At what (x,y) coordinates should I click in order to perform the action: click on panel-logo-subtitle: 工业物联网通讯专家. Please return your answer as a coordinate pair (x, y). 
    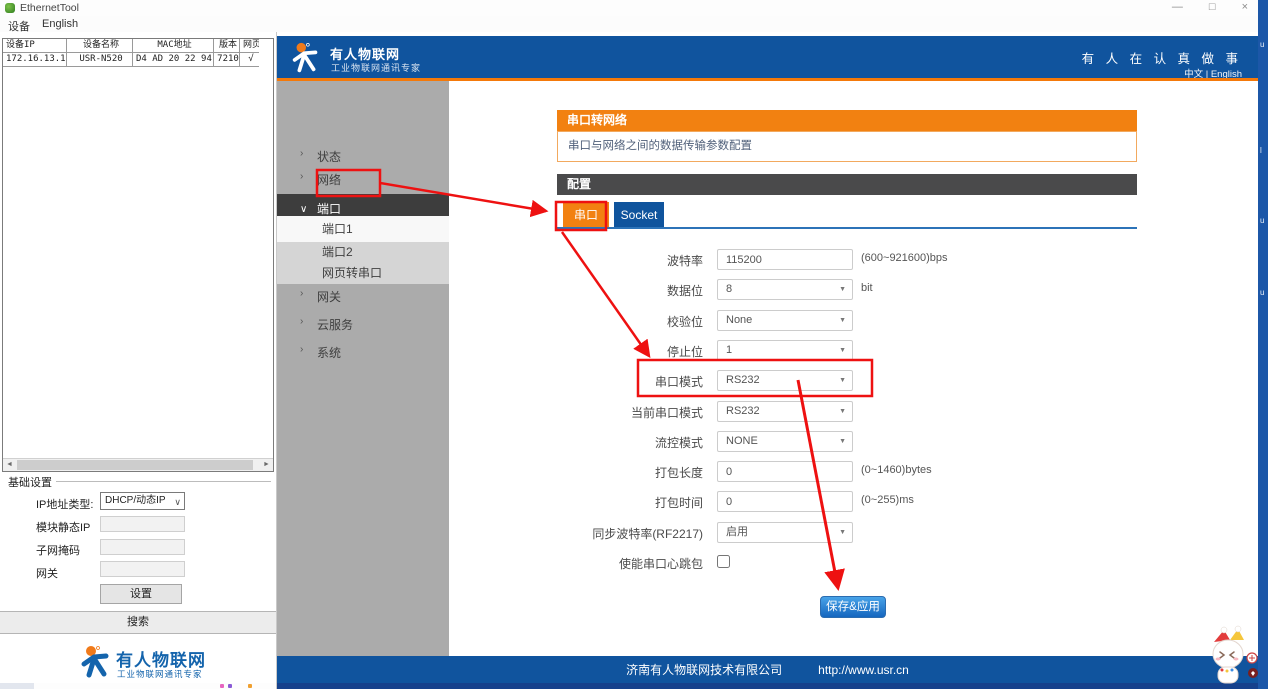
    Looking at the image, I should click on (160, 674).